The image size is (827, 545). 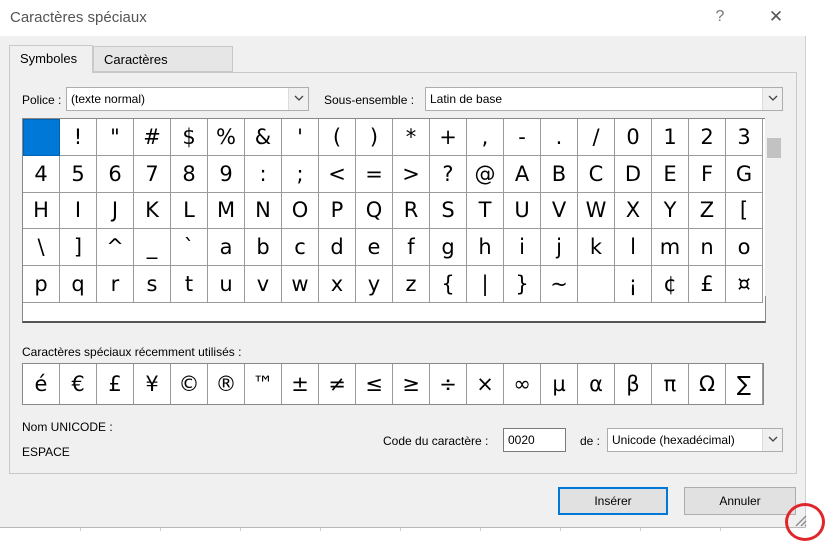 What do you see at coordinates (300, 211) in the screenshot?
I see `symbol-cell: O` at bounding box center [300, 211].